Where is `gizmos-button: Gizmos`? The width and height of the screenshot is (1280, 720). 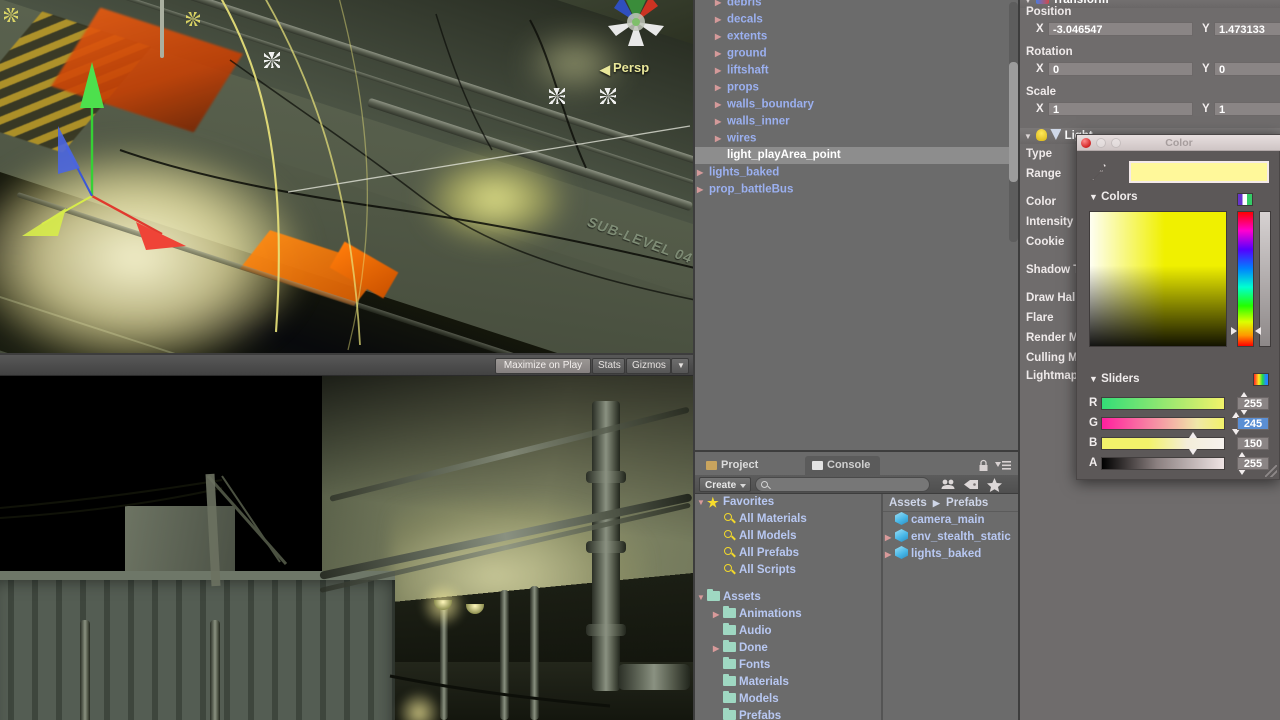 gizmos-button: Gizmos is located at coordinates (648, 366).